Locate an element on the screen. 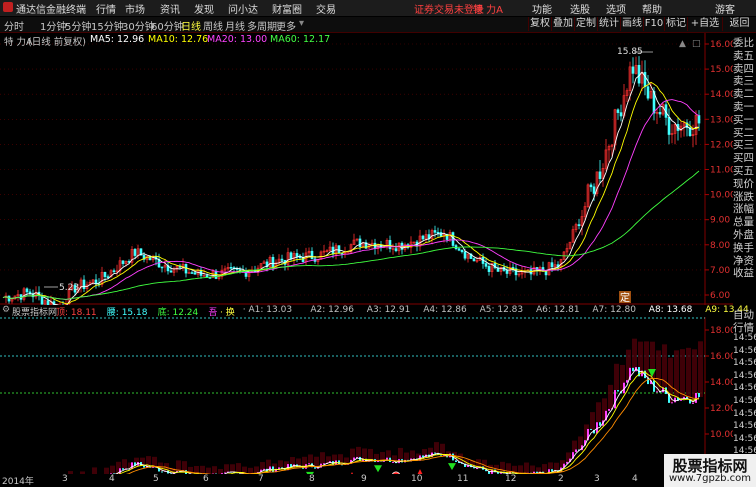 Image resolution: width=756 pixels, height=487 pixels. period-5min: 5分钟 is located at coordinates (78, 25).